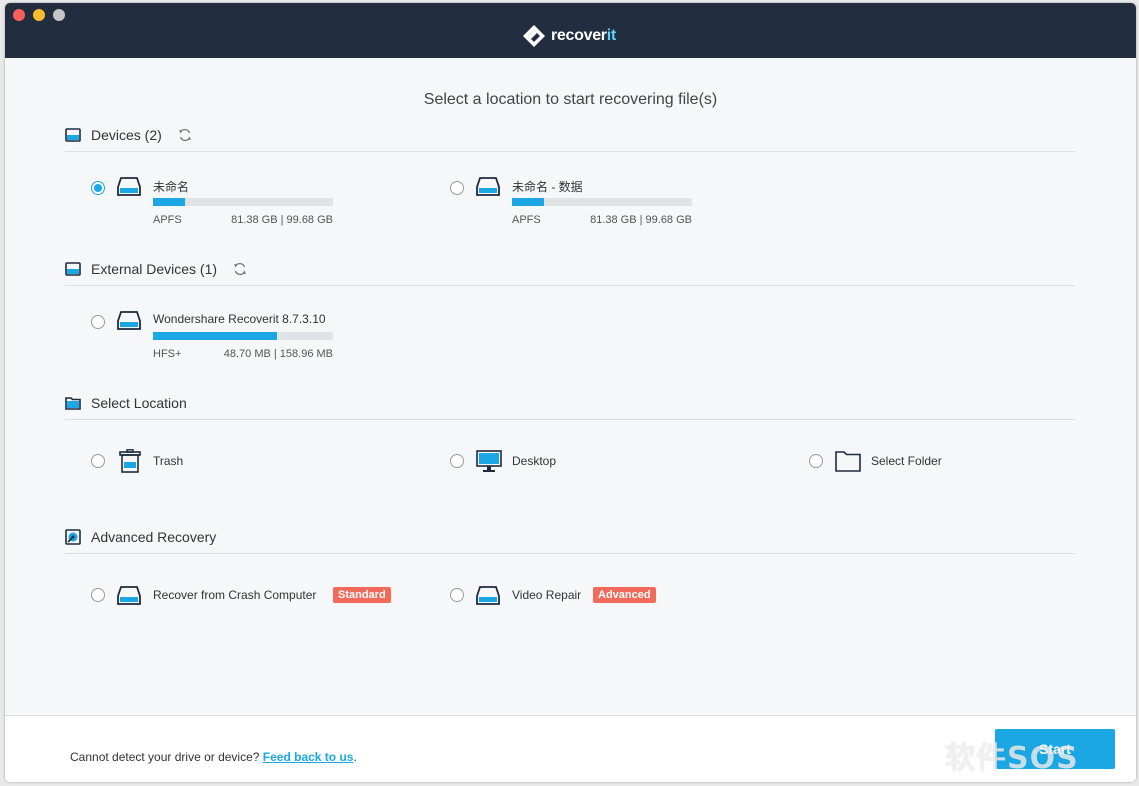 Image resolution: width=1139 pixels, height=786 pixels. I want to click on disk-repair-icon, so click(73, 537).